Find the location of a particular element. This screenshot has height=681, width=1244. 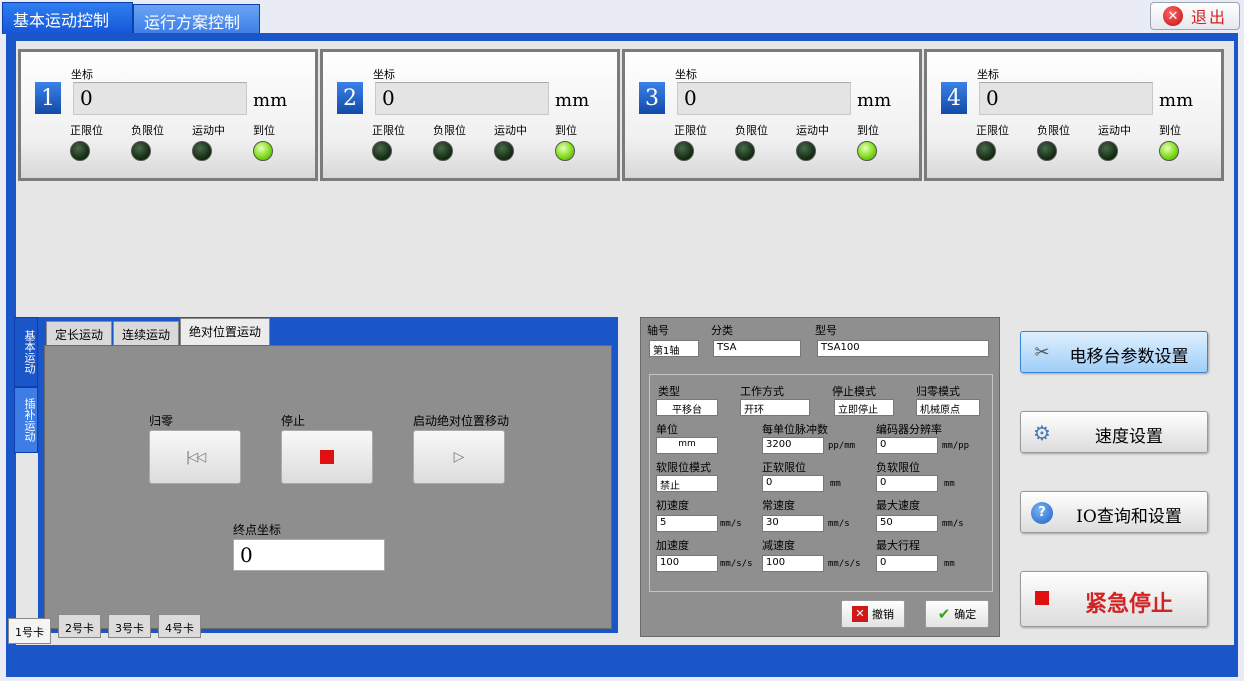

confirm-button: ✔ 确定 is located at coordinates (957, 614).